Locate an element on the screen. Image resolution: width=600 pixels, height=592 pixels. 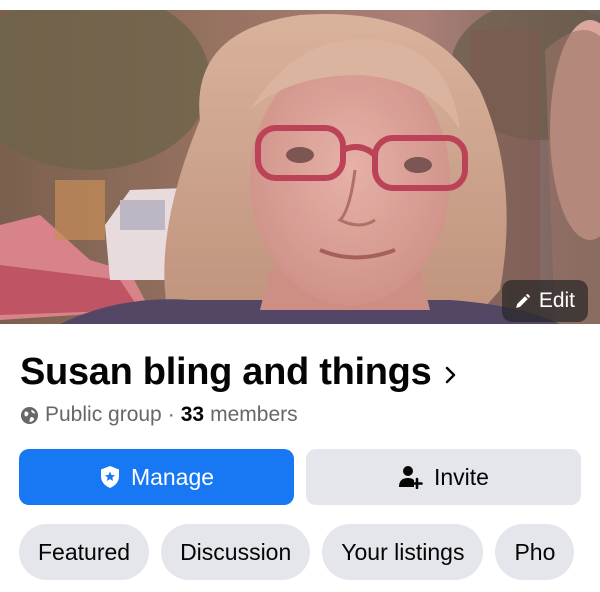
add-person-icon is located at coordinates (411, 477).